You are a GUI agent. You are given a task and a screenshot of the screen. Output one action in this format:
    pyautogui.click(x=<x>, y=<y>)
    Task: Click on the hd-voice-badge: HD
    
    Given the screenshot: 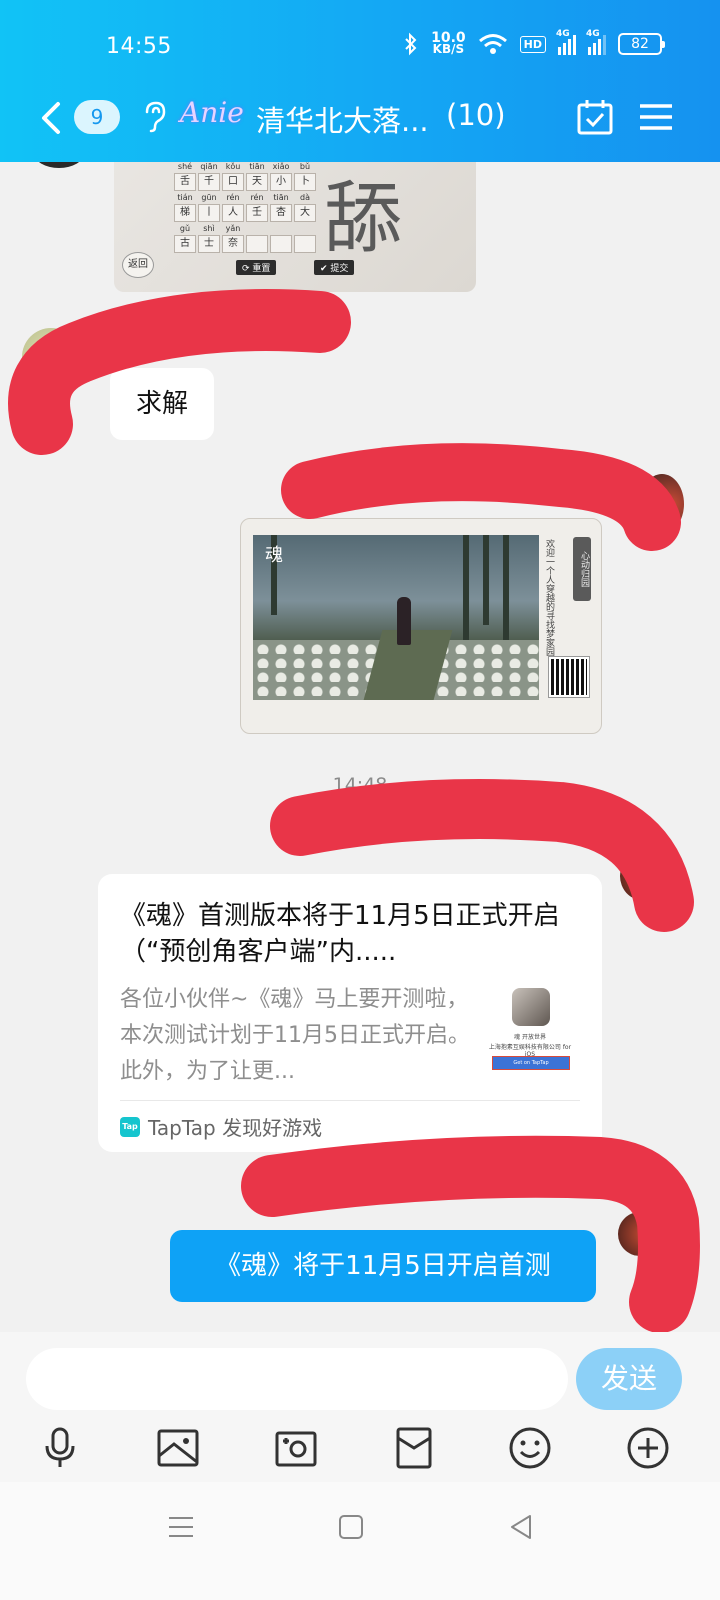 What is the action you would take?
    pyautogui.click(x=532, y=44)
    